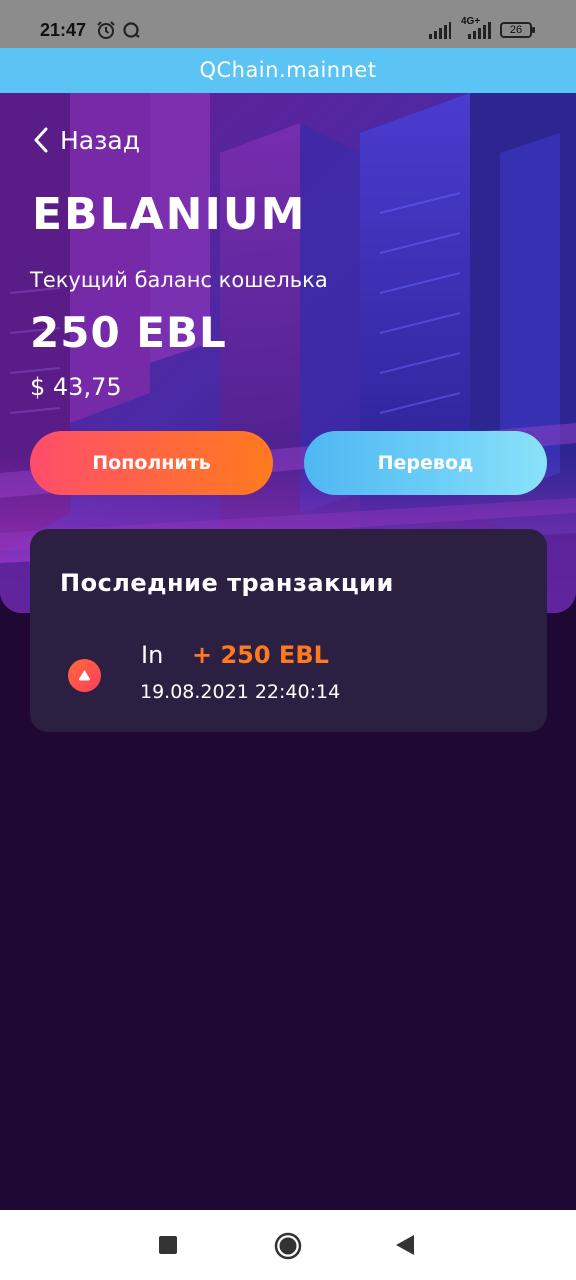  What do you see at coordinates (152, 655) in the screenshot?
I see `transaction-direction: In` at bounding box center [152, 655].